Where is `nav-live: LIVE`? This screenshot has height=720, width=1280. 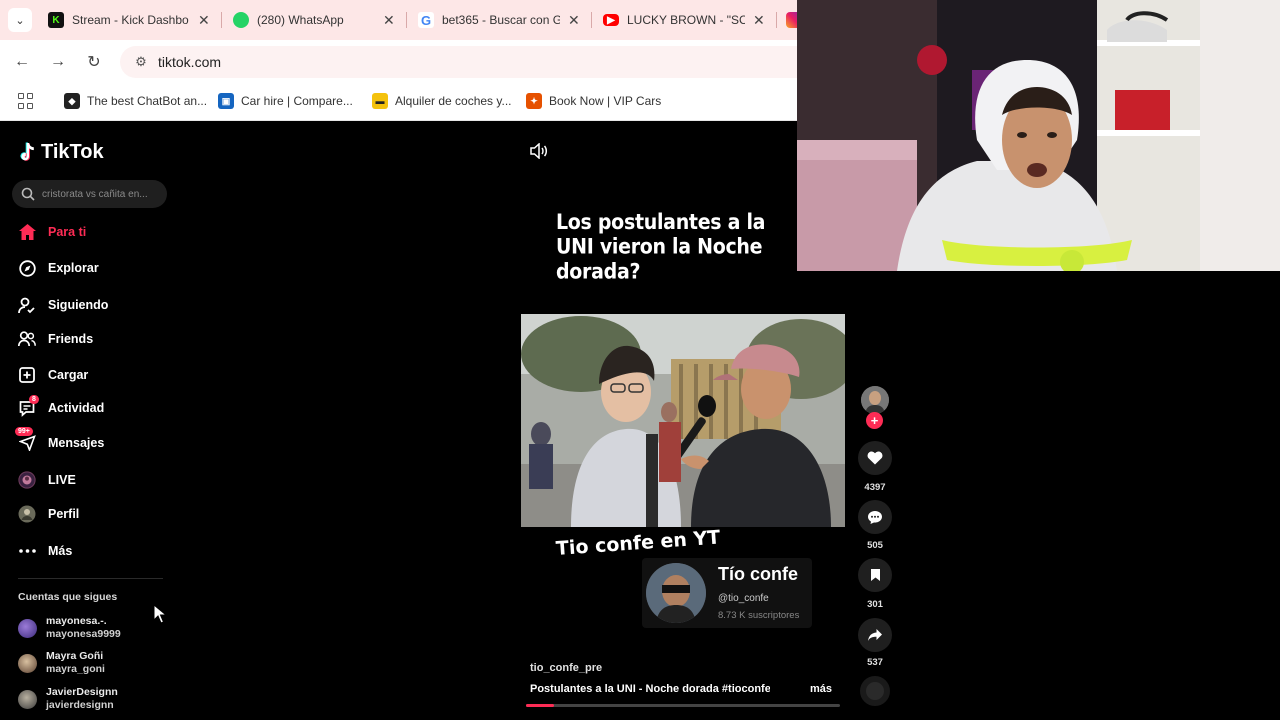 nav-live: LIVE is located at coordinates (47, 480).